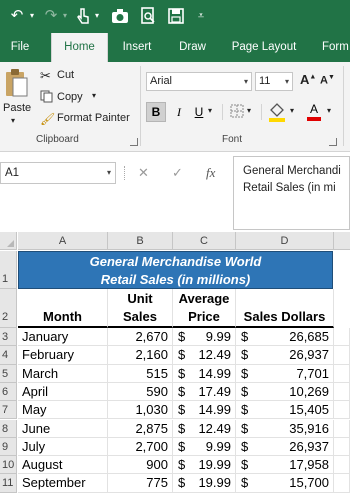  I want to click on paste-dropdown-icon: ▾, so click(13, 120).